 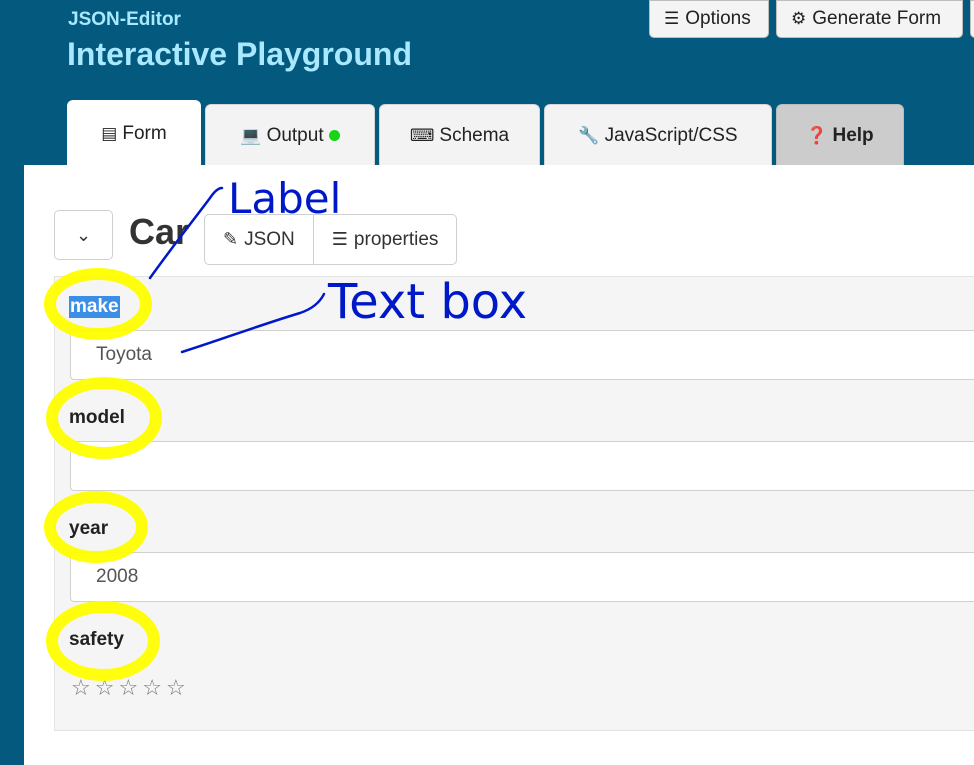 I want to click on chevron-down-icon: ⌄, so click(x=83, y=234).